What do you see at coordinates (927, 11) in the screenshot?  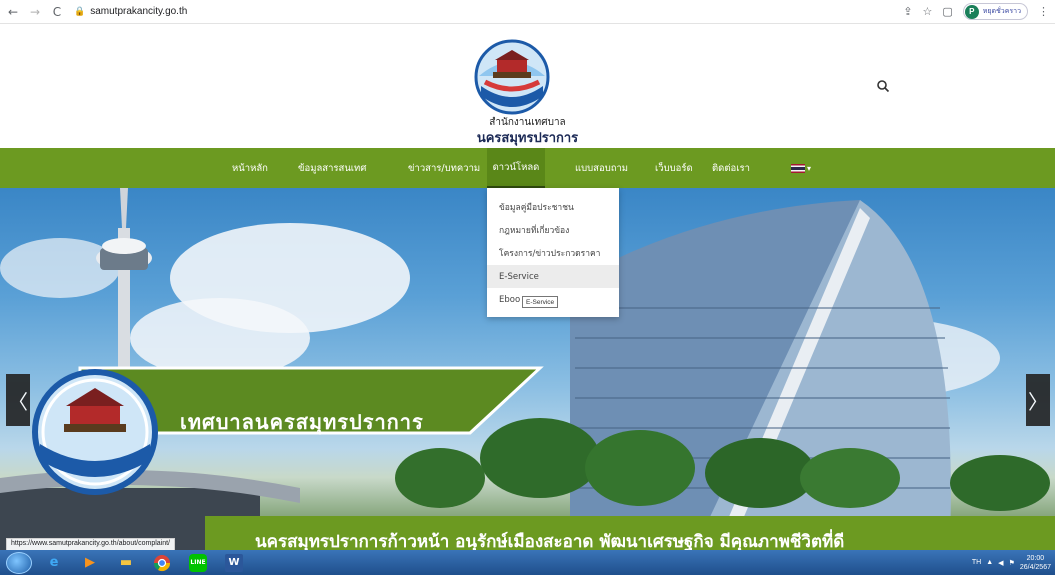 I see `star-icon: ☆` at bounding box center [927, 11].